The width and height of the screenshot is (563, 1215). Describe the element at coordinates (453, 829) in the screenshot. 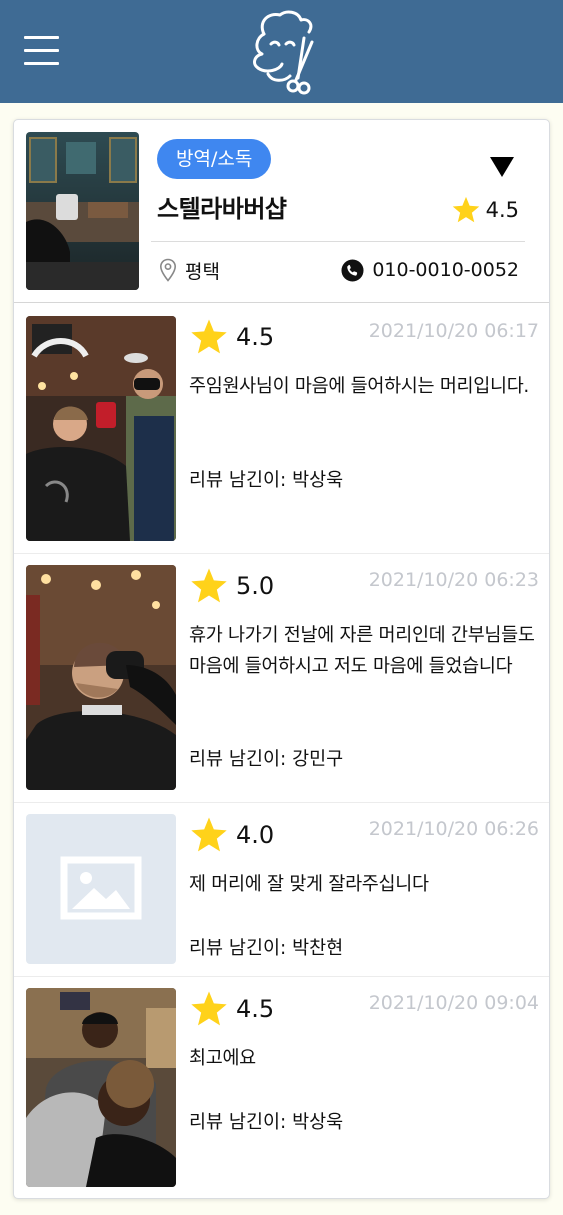

I see `review-date: 2021/10/20 06:26` at that location.